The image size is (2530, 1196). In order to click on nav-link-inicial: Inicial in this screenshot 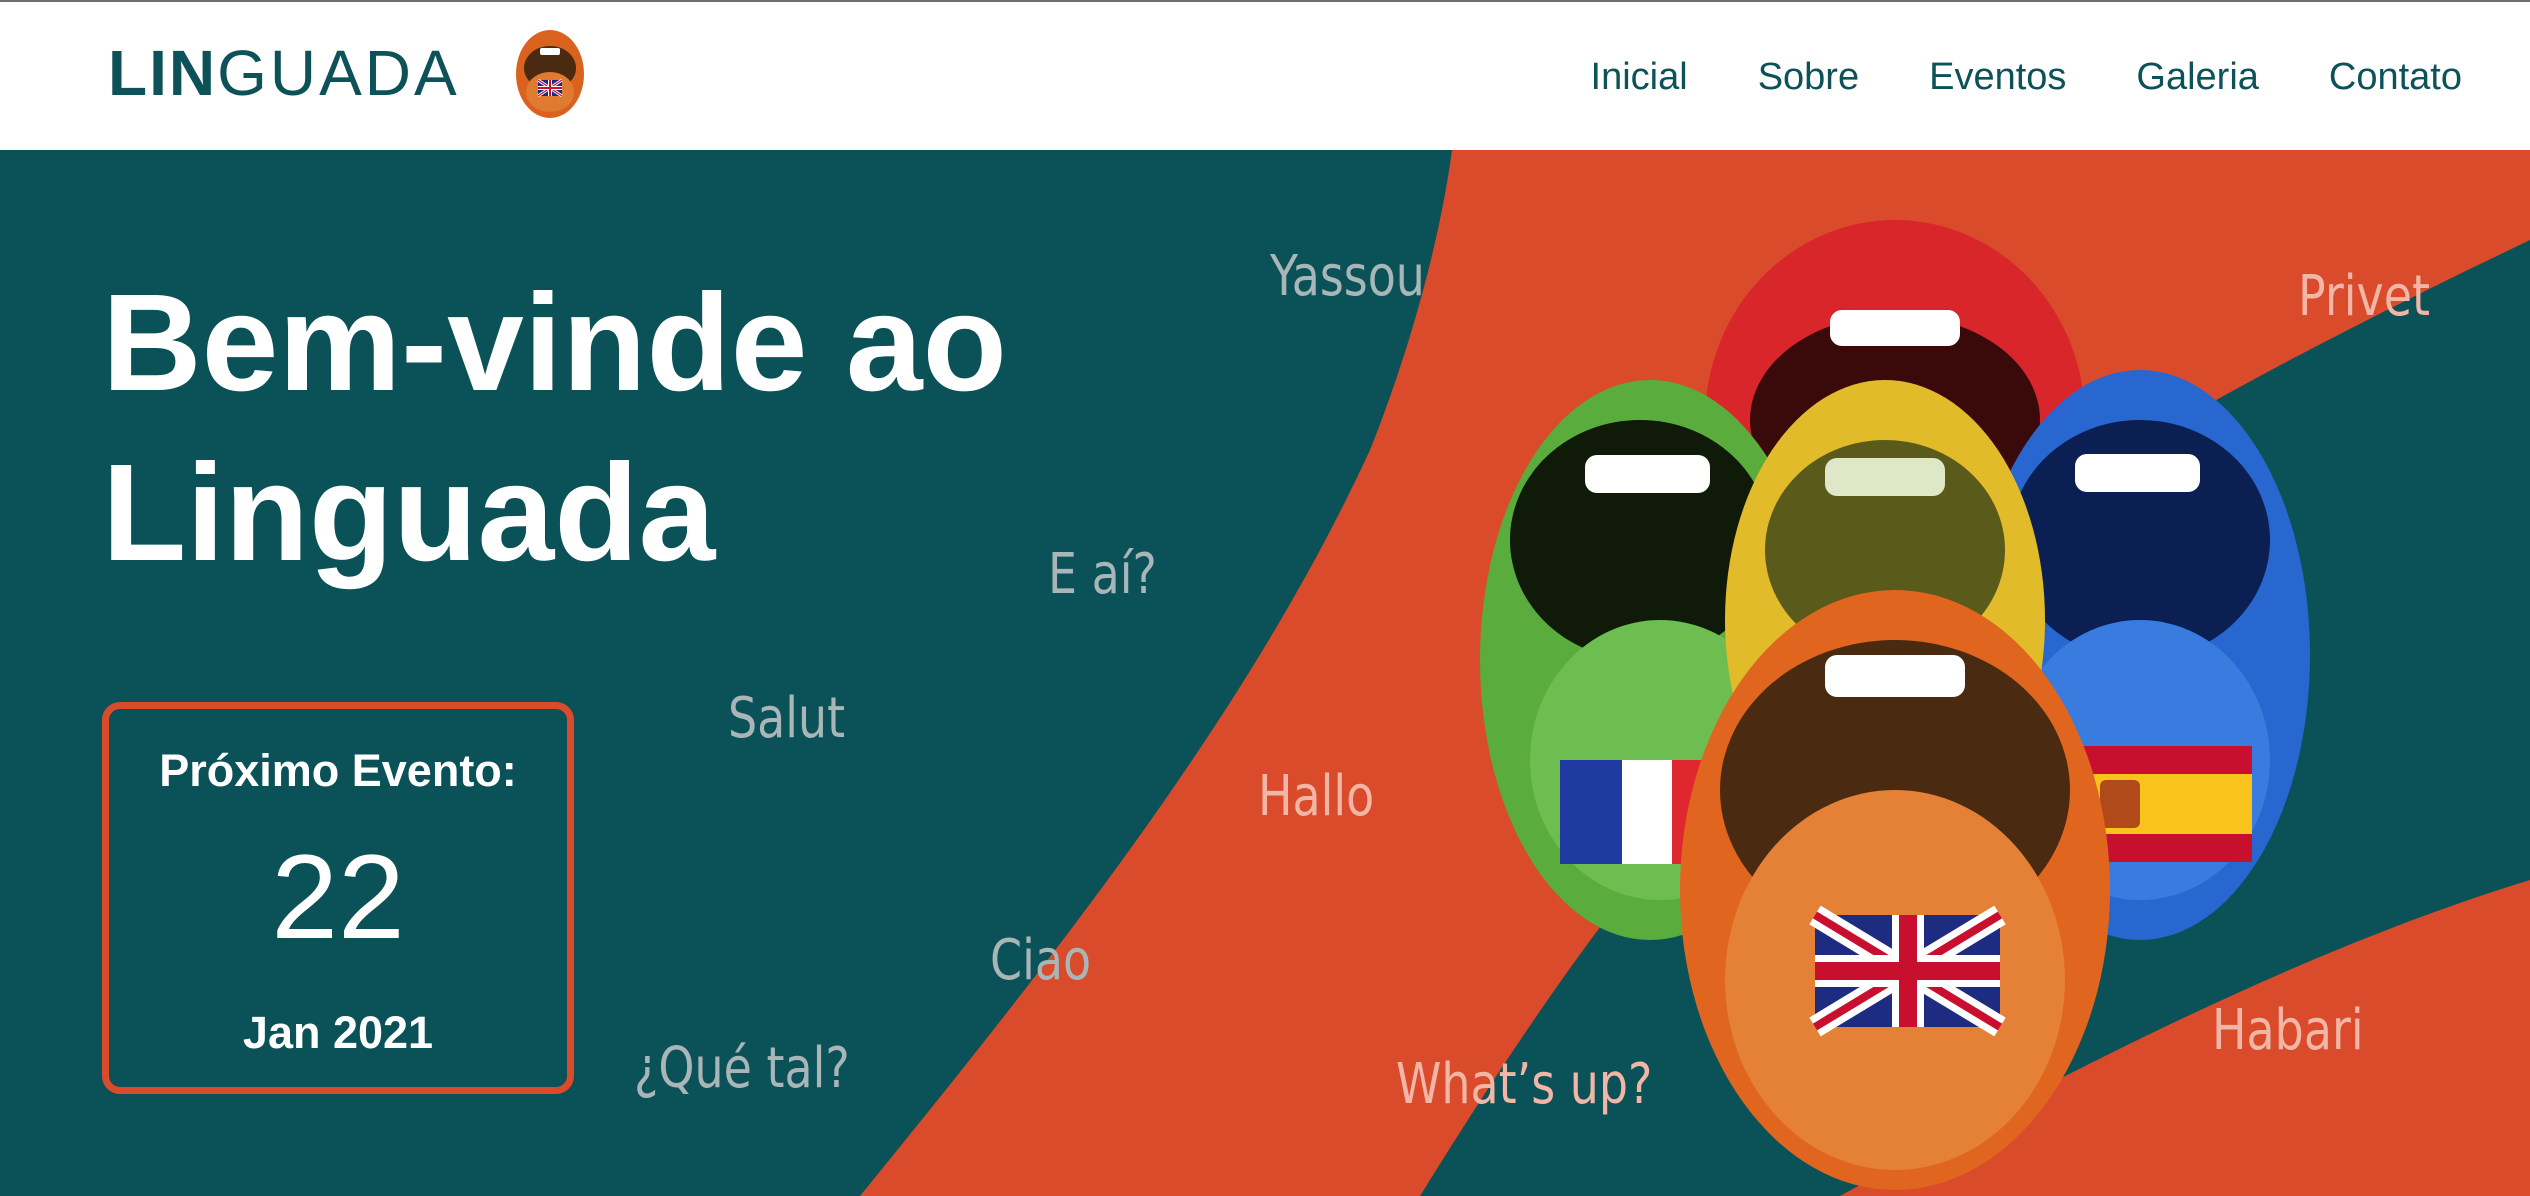, I will do `click(1639, 77)`.